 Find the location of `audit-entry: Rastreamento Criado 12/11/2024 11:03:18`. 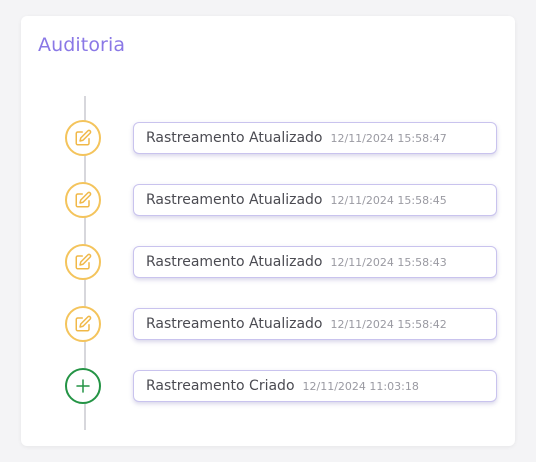

audit-entry: Rastreamento Criado 12/11/2024 11:03:18 is located at coordinates (315, 386).